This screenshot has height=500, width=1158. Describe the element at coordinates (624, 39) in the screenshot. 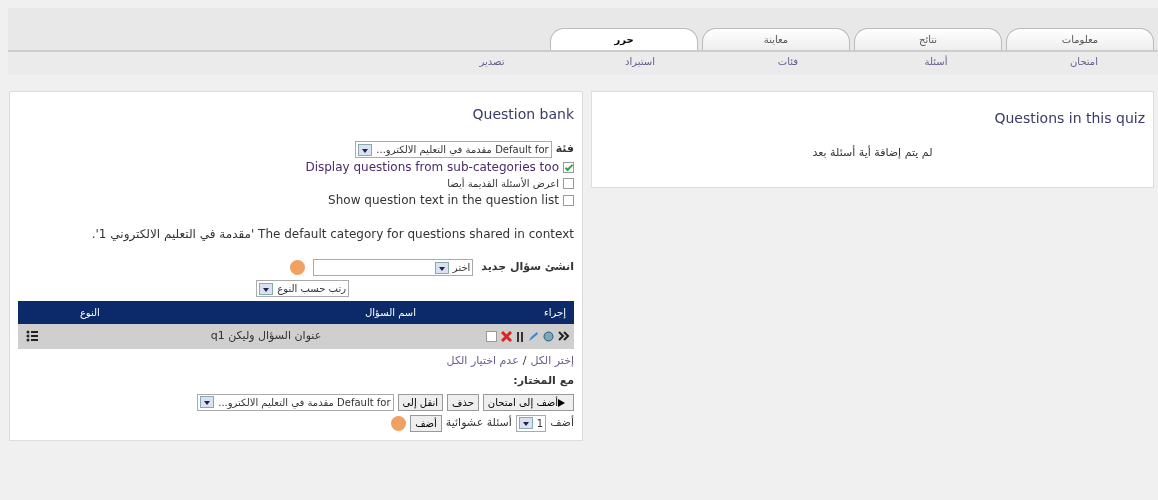

I see `tab: حرر` at that location.